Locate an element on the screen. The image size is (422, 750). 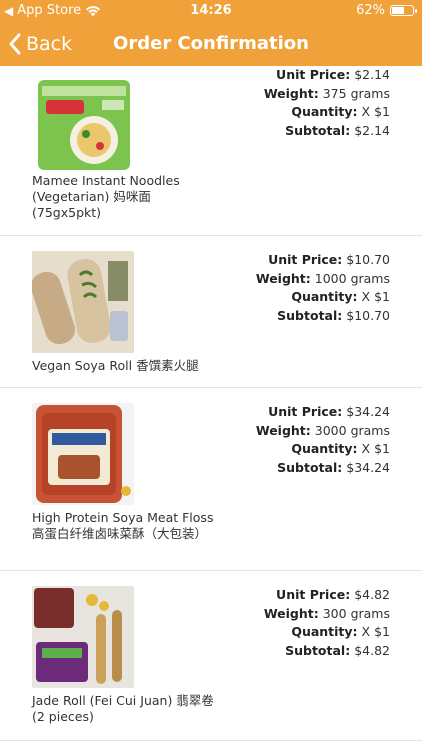
product-name: Jade Roll (Fei Cui Juan) 翡翠卷 (2 pieces) is located at coordinates (123, 708).